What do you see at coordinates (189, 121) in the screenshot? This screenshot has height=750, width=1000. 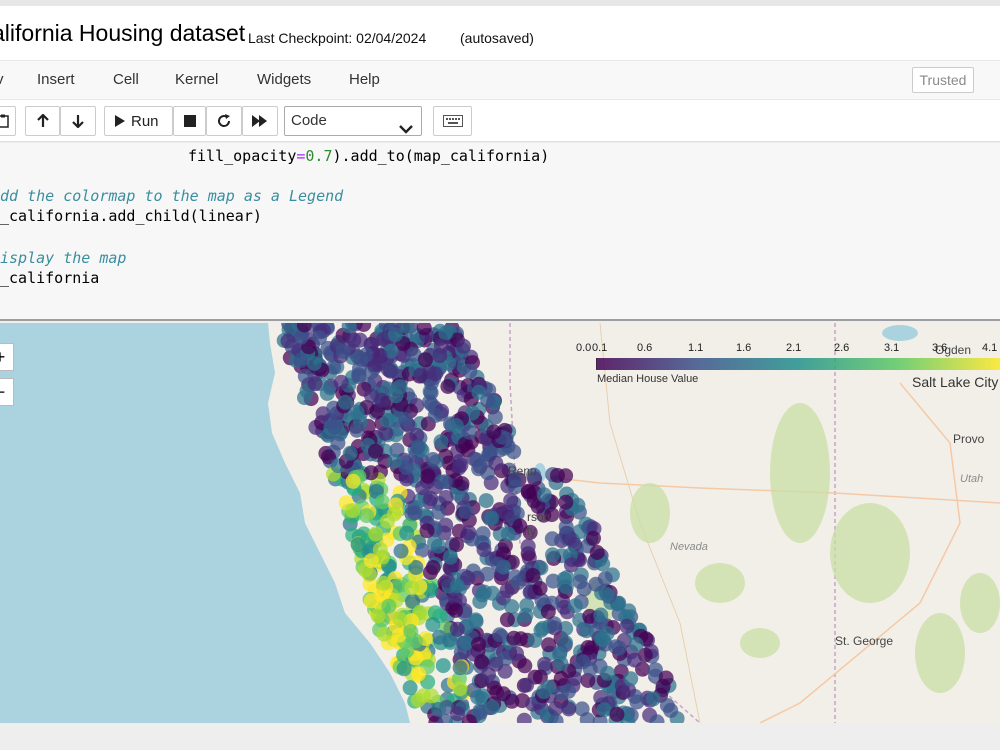 I see `stop-button` at bounding box center [189, 121].